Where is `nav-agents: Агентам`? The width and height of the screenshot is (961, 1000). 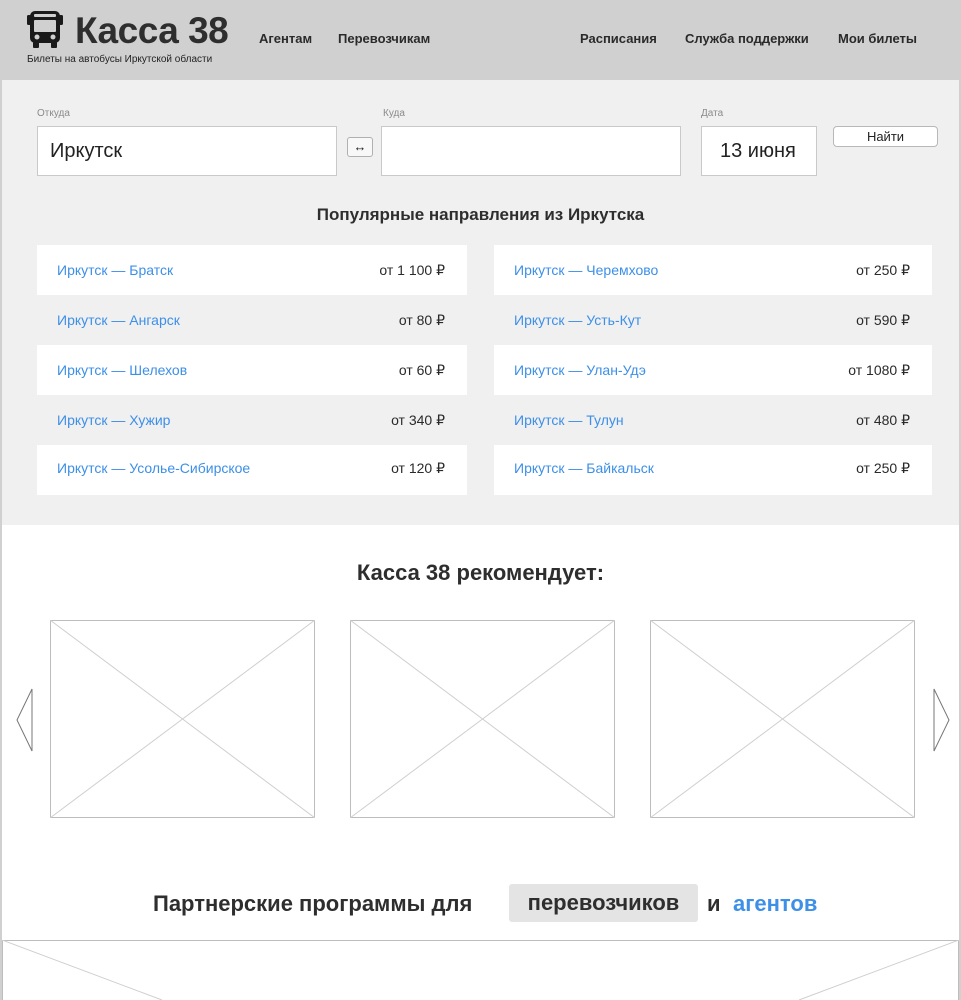
nav-agents: Агентам is located at coordinates (285, 39).